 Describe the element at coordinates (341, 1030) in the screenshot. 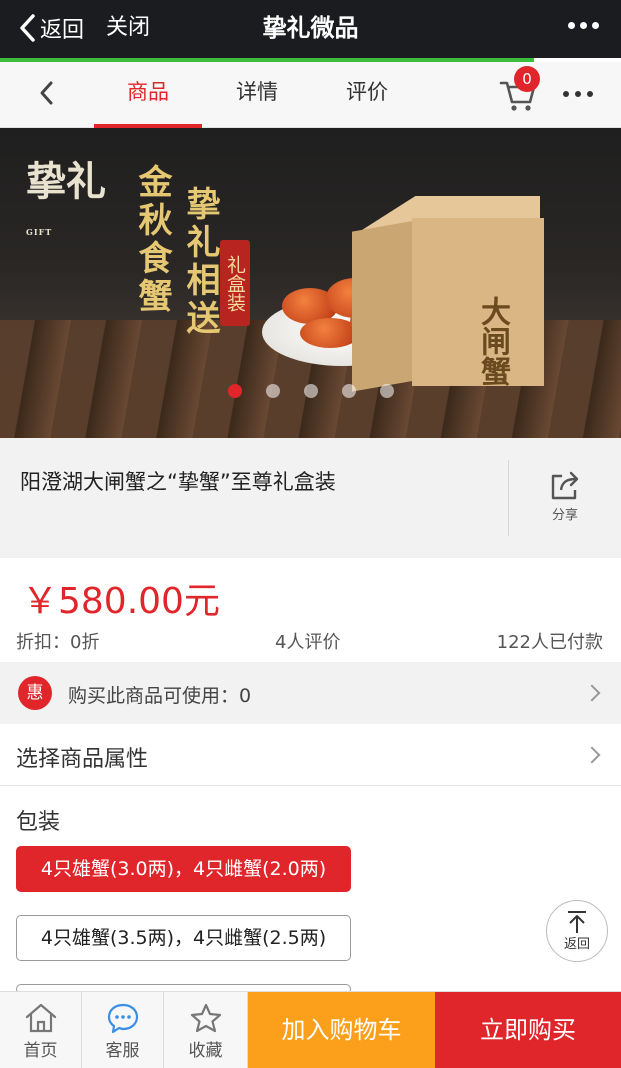

I see `add-to-cart-button: 加入购物车` at that location.